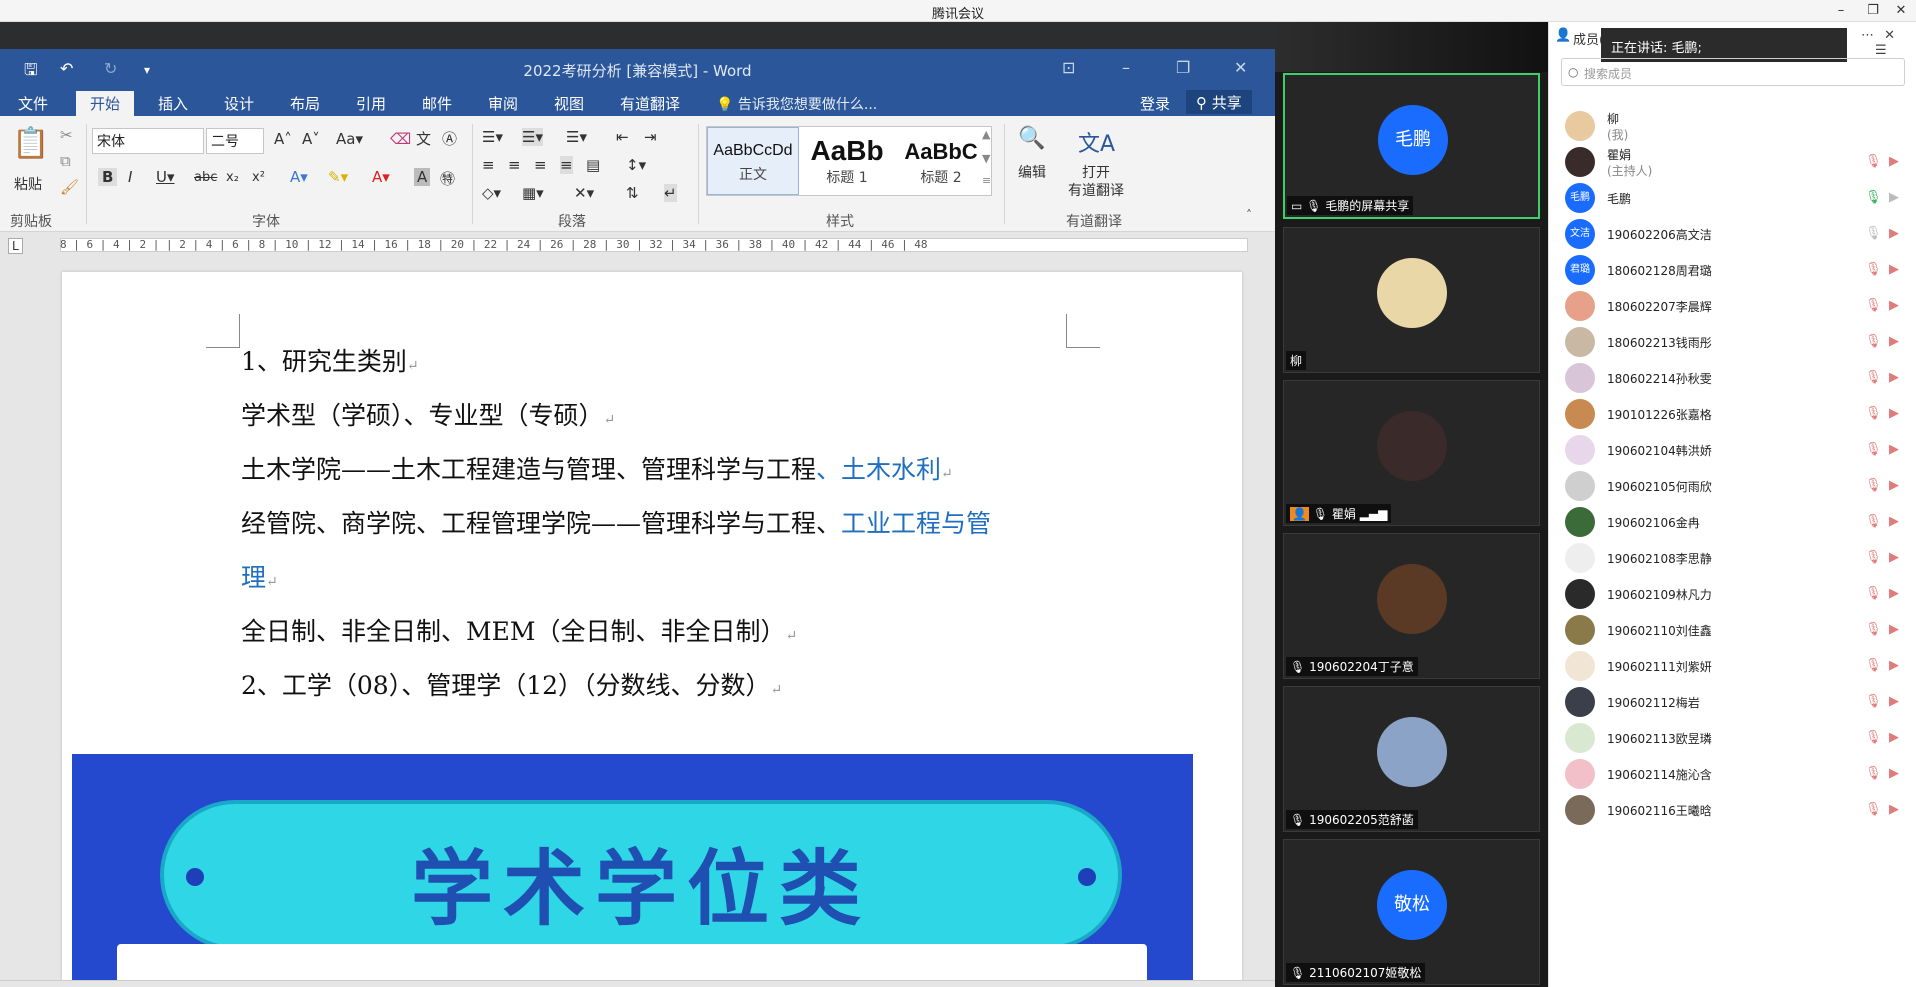 This screenshot has width=1916, height=987. What do you see at coordinates (1732, 738) in the screenshot?
I see `member-row: 190602113欧昱璘 🎙 ▶` at bounding box center [1732, 738].